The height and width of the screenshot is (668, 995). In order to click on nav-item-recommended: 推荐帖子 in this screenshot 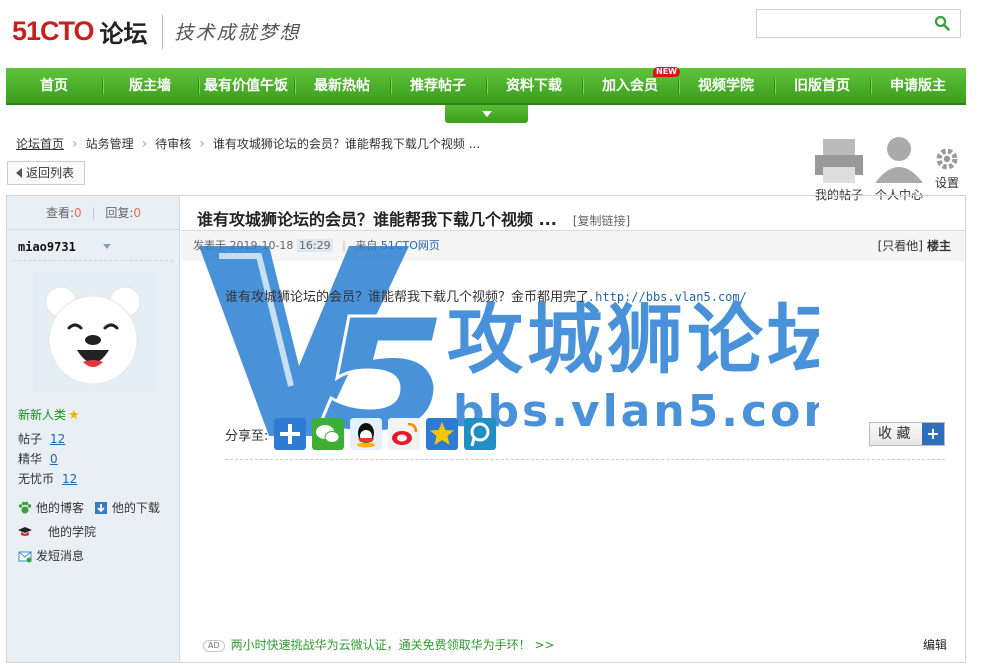, I will do `click(438, 85)`.